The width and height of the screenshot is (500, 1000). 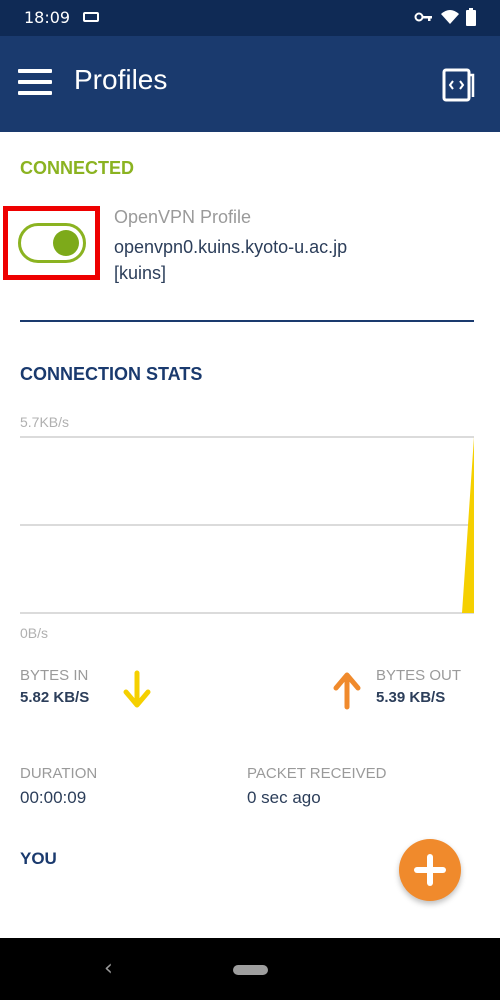 What do you see at coordinates (137, 689) in the screenshot?
I see `arrow-down-icon` at bounding box center [137, 689].